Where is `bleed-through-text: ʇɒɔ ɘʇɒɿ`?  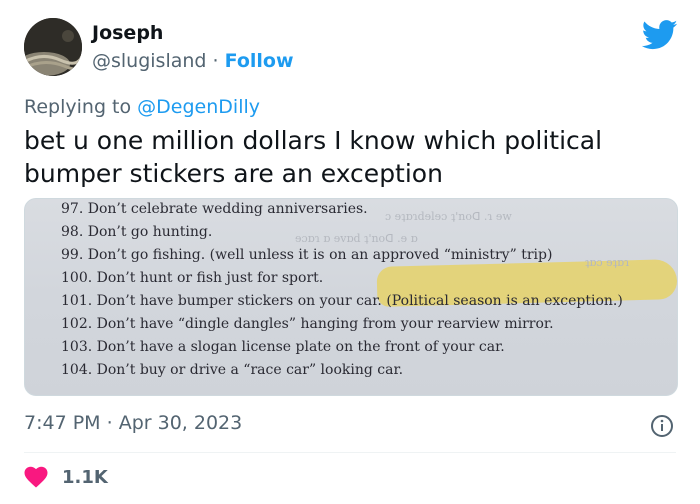
bleed-through-text: ʇɒɔ ɘʇɒɿ is located at coordinates (607, 262).